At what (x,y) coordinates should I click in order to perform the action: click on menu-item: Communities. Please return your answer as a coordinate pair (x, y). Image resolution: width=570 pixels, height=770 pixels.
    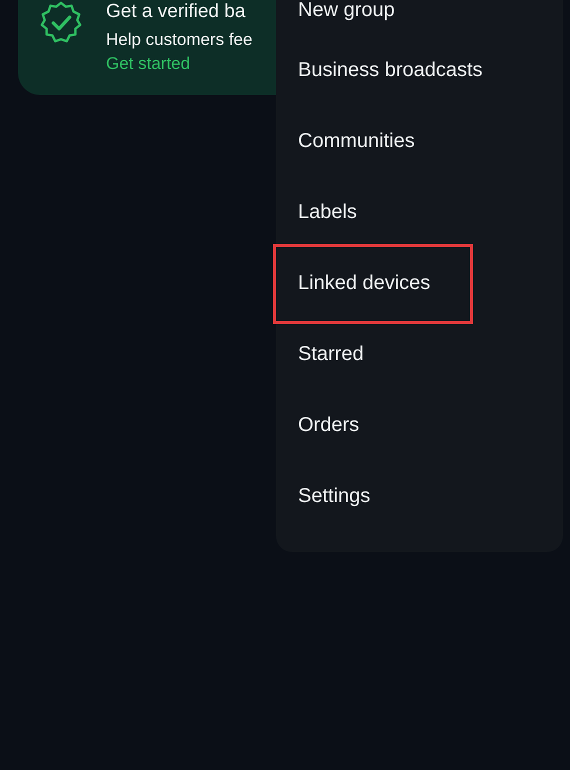
    Looking at the image, I should click on (419, 141).